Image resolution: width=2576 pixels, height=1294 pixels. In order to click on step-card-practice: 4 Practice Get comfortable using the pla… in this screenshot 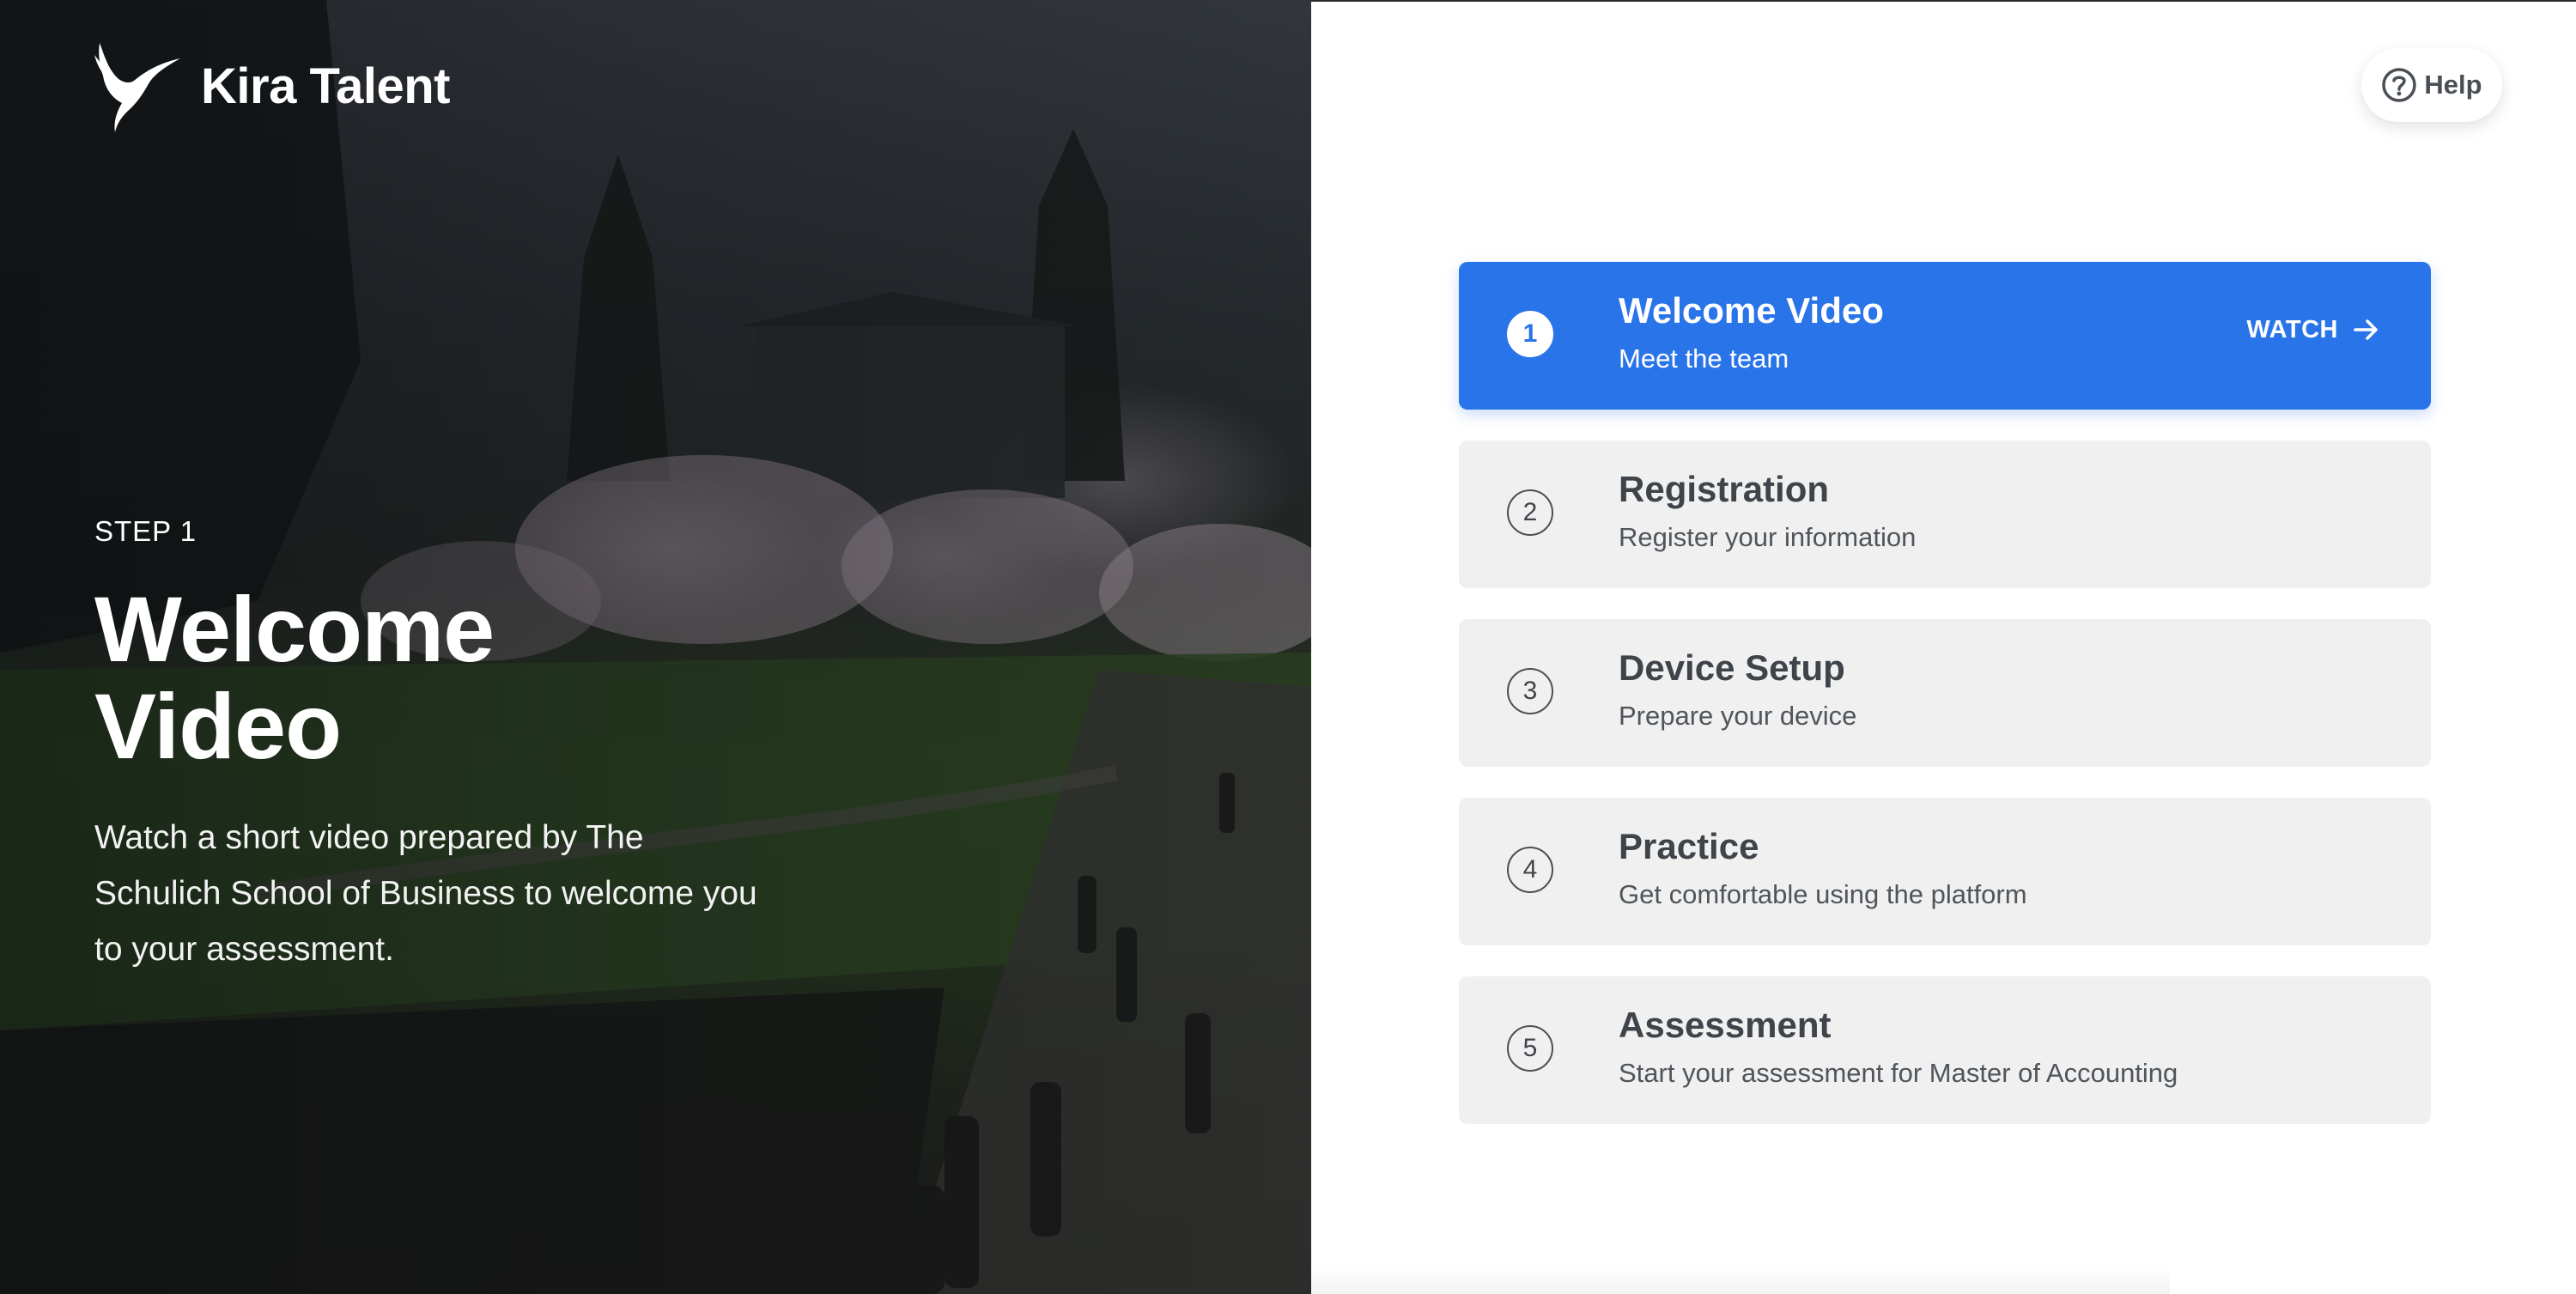, I will do `click(1945, 871)`.